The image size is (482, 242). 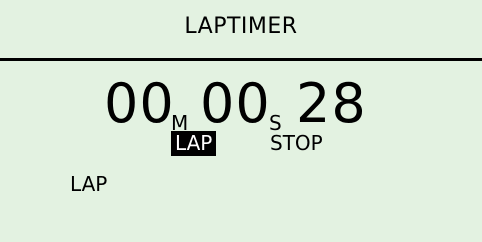 I want to click on stop-state-button: STOP, so click(x=296, y=143).